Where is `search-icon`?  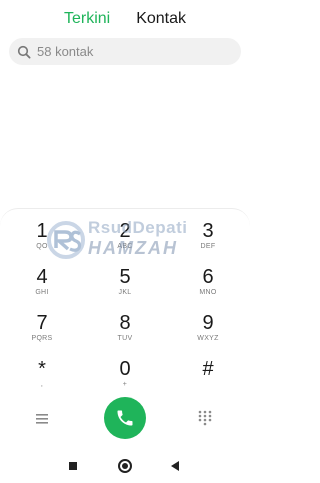 search-icon is located at coordinates (24, 52).